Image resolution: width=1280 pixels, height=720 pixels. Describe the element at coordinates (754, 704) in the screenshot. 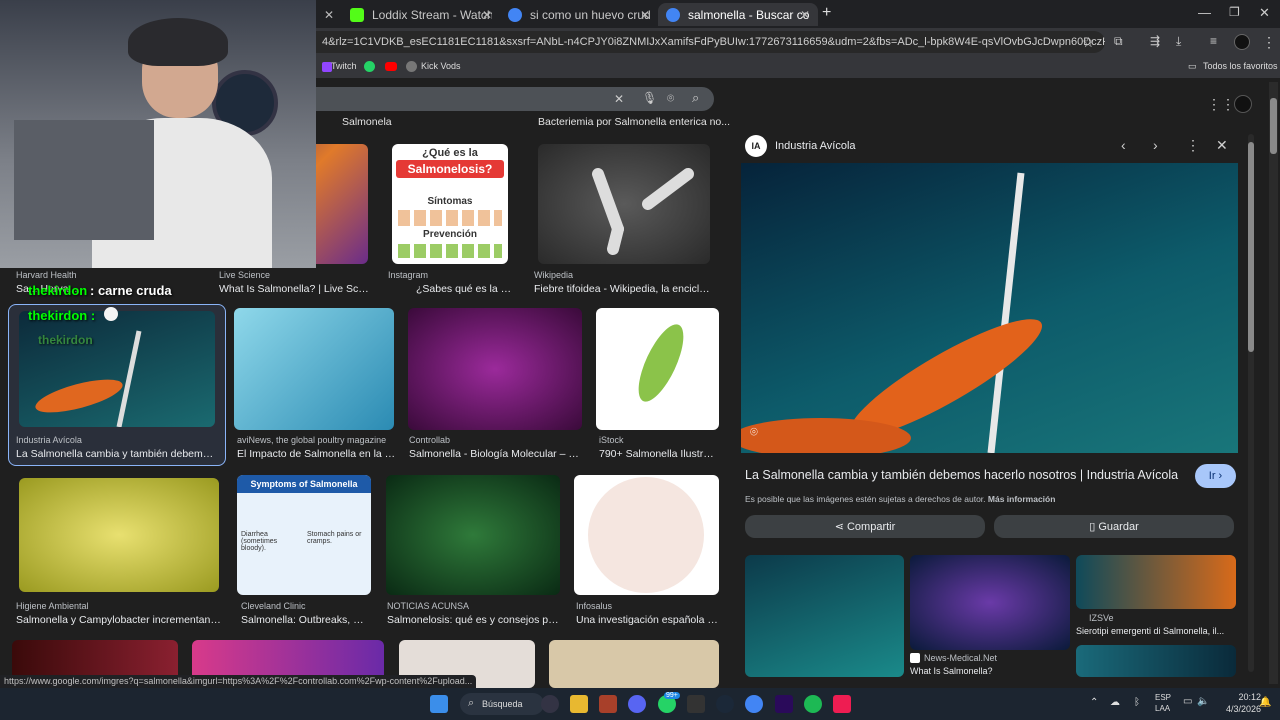

I see `chrome-icon` at that location.